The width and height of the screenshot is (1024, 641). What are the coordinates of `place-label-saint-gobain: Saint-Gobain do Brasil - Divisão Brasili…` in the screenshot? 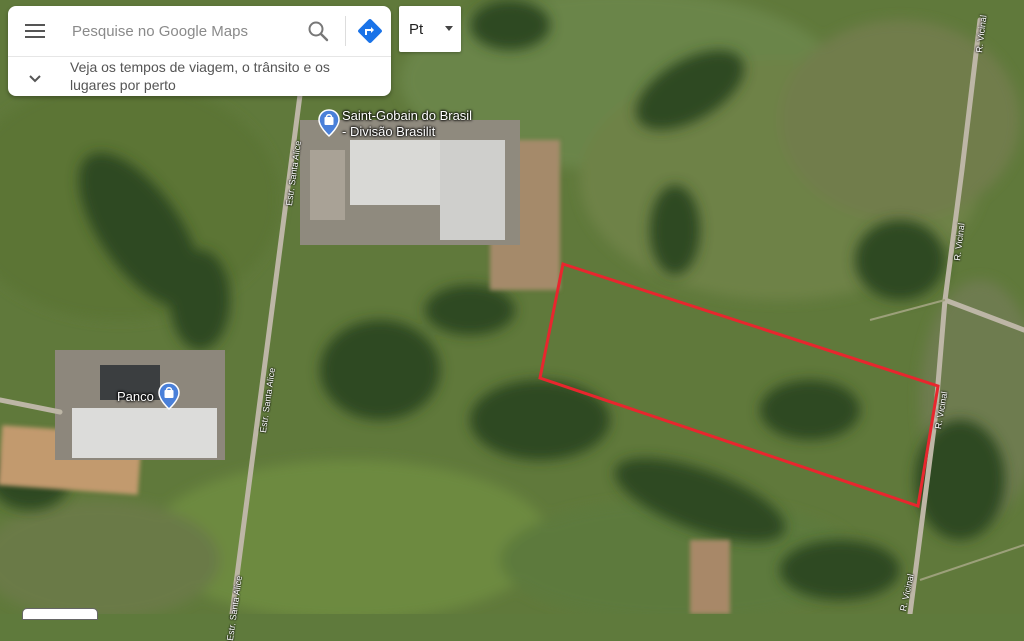 It's located at (407, 124).